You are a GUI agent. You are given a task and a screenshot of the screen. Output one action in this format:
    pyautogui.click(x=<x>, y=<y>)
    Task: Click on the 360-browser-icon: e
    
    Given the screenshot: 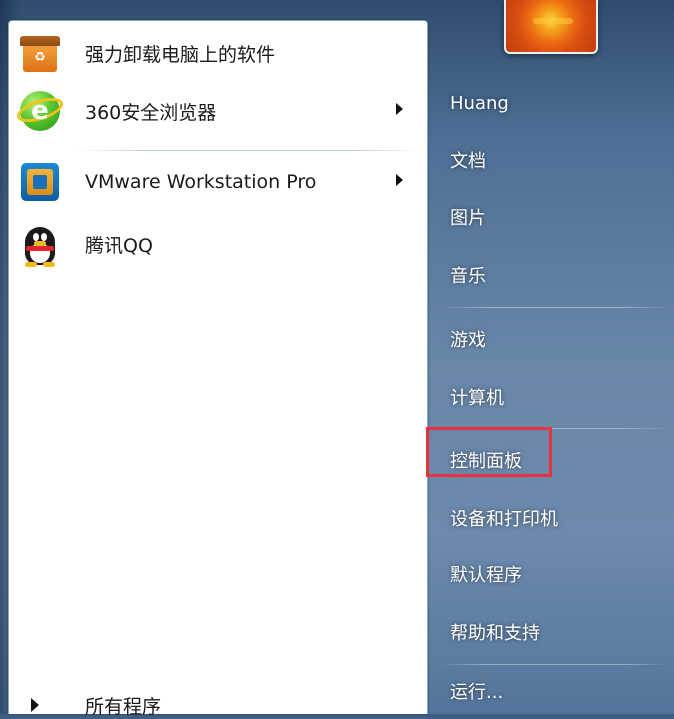 What is the action you would take?
    pyautogui.click(x=40, y=111)
    